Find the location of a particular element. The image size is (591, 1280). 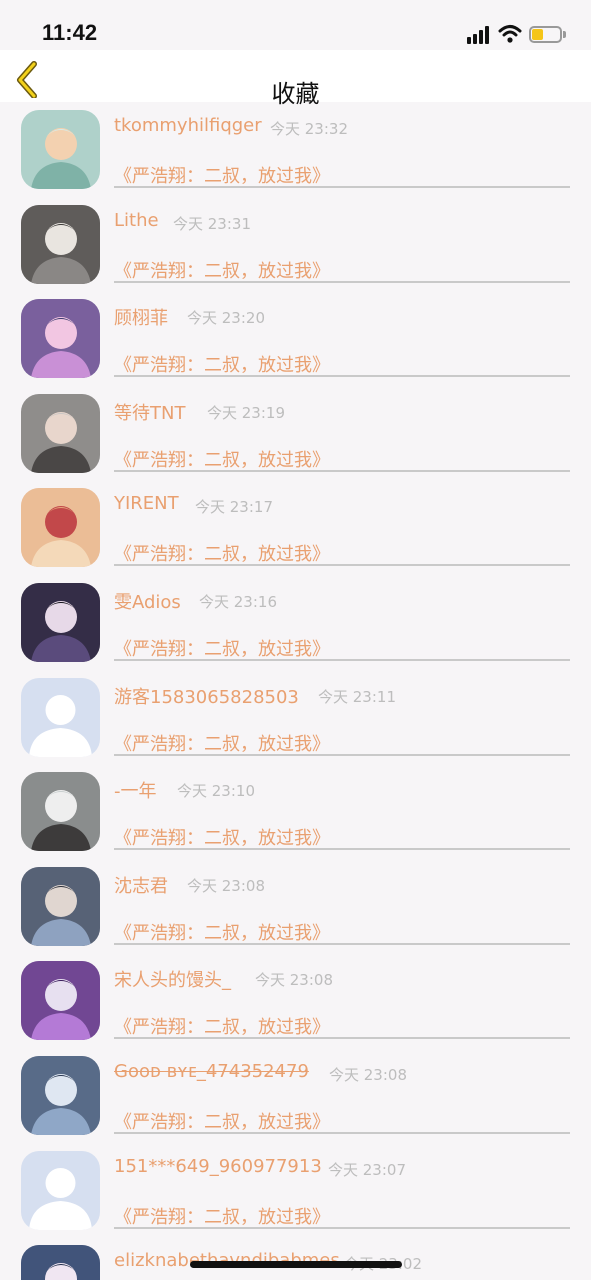

user-name: YIRENT is located at coordinates (146, 503).